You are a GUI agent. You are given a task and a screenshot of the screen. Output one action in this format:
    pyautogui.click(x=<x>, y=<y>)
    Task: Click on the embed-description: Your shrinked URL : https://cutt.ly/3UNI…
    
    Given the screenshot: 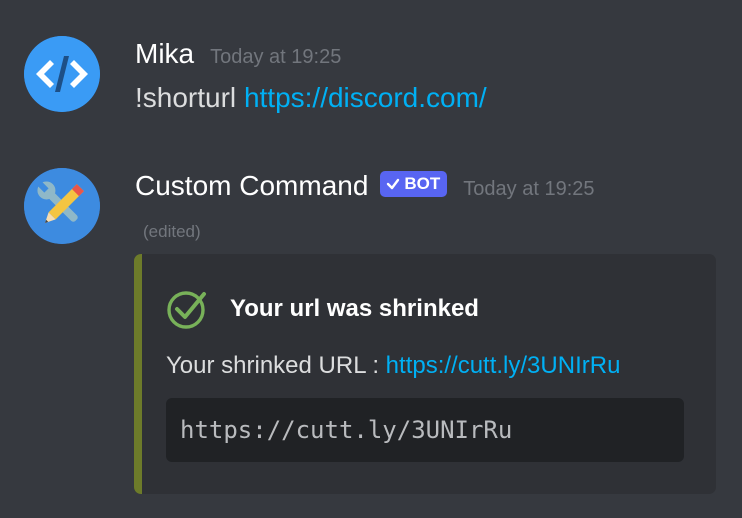 What is the action you would take?
    pyautogui.click(x=393, y=366)
    